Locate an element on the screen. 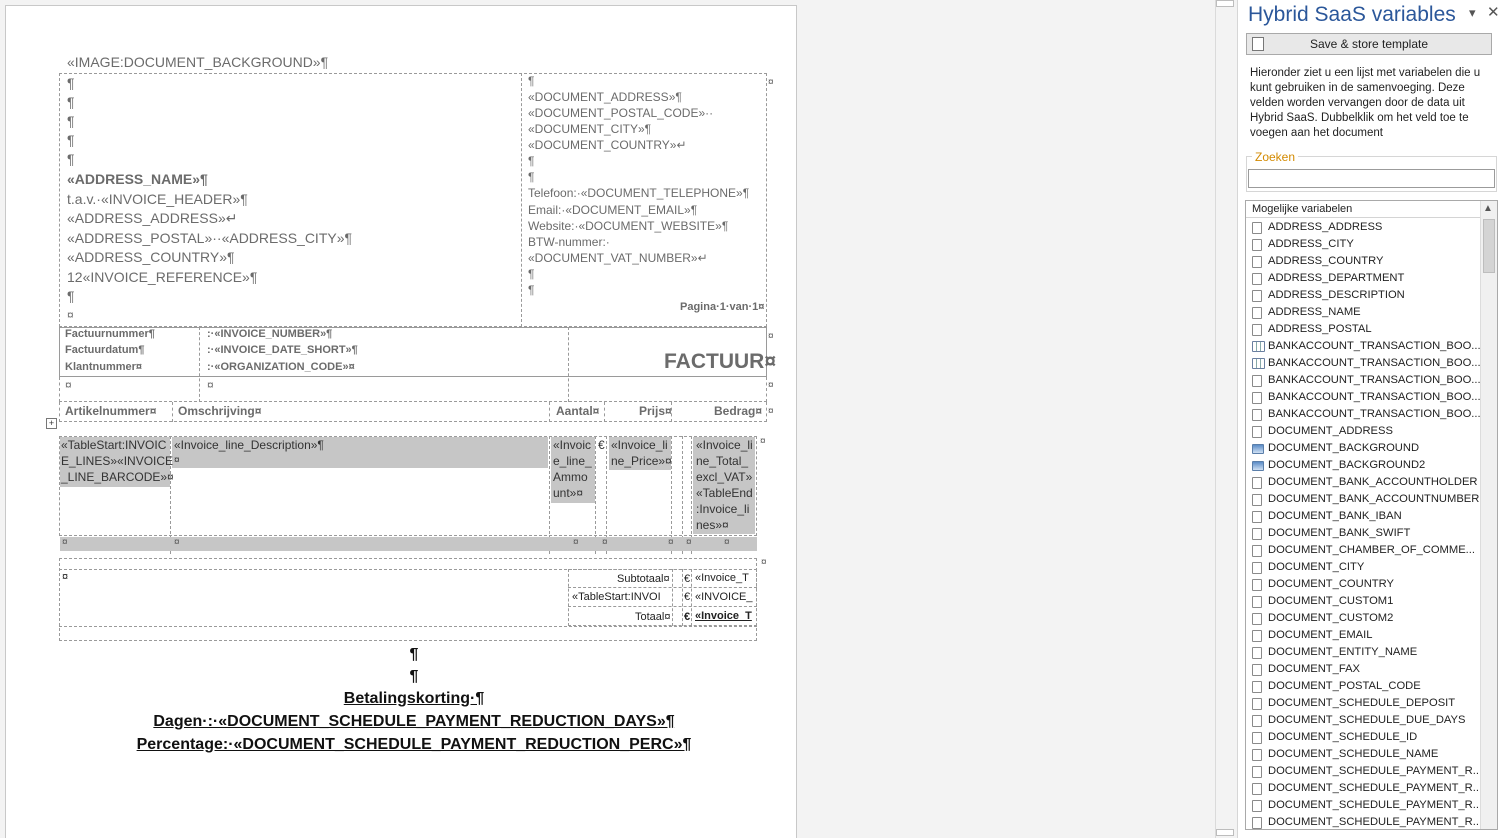 This screenshot has width=1505, height=838. vat-value-field: «INVOICE_ is located at coordinates (723, 597).